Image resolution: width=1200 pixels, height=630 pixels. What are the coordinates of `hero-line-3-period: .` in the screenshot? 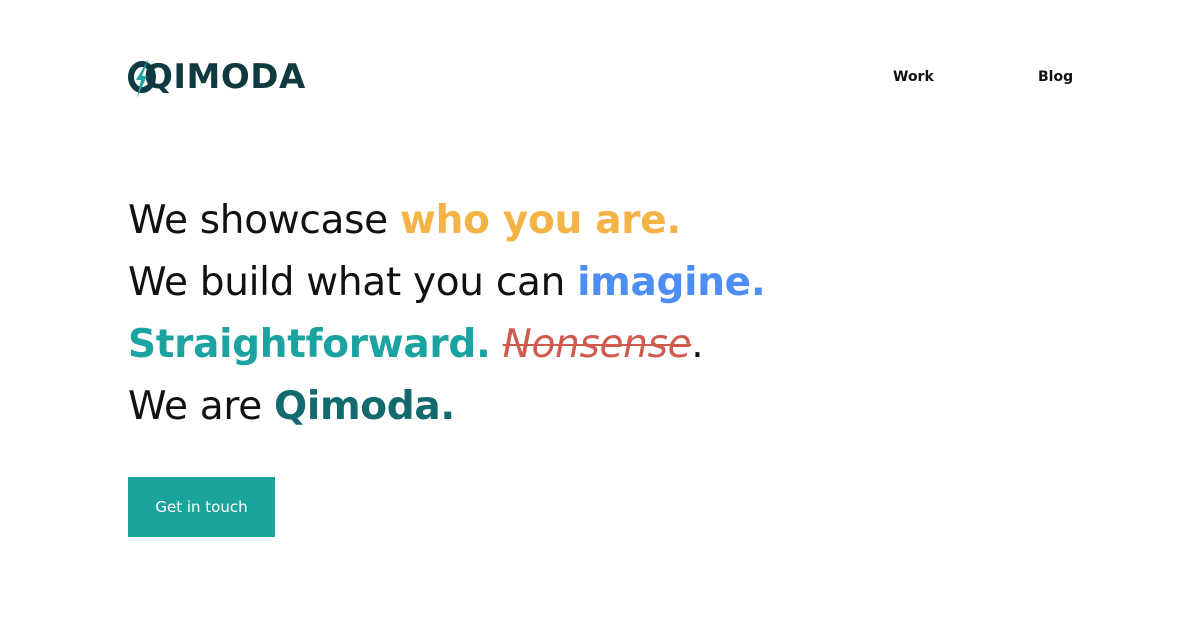 It's located at (697, 344).